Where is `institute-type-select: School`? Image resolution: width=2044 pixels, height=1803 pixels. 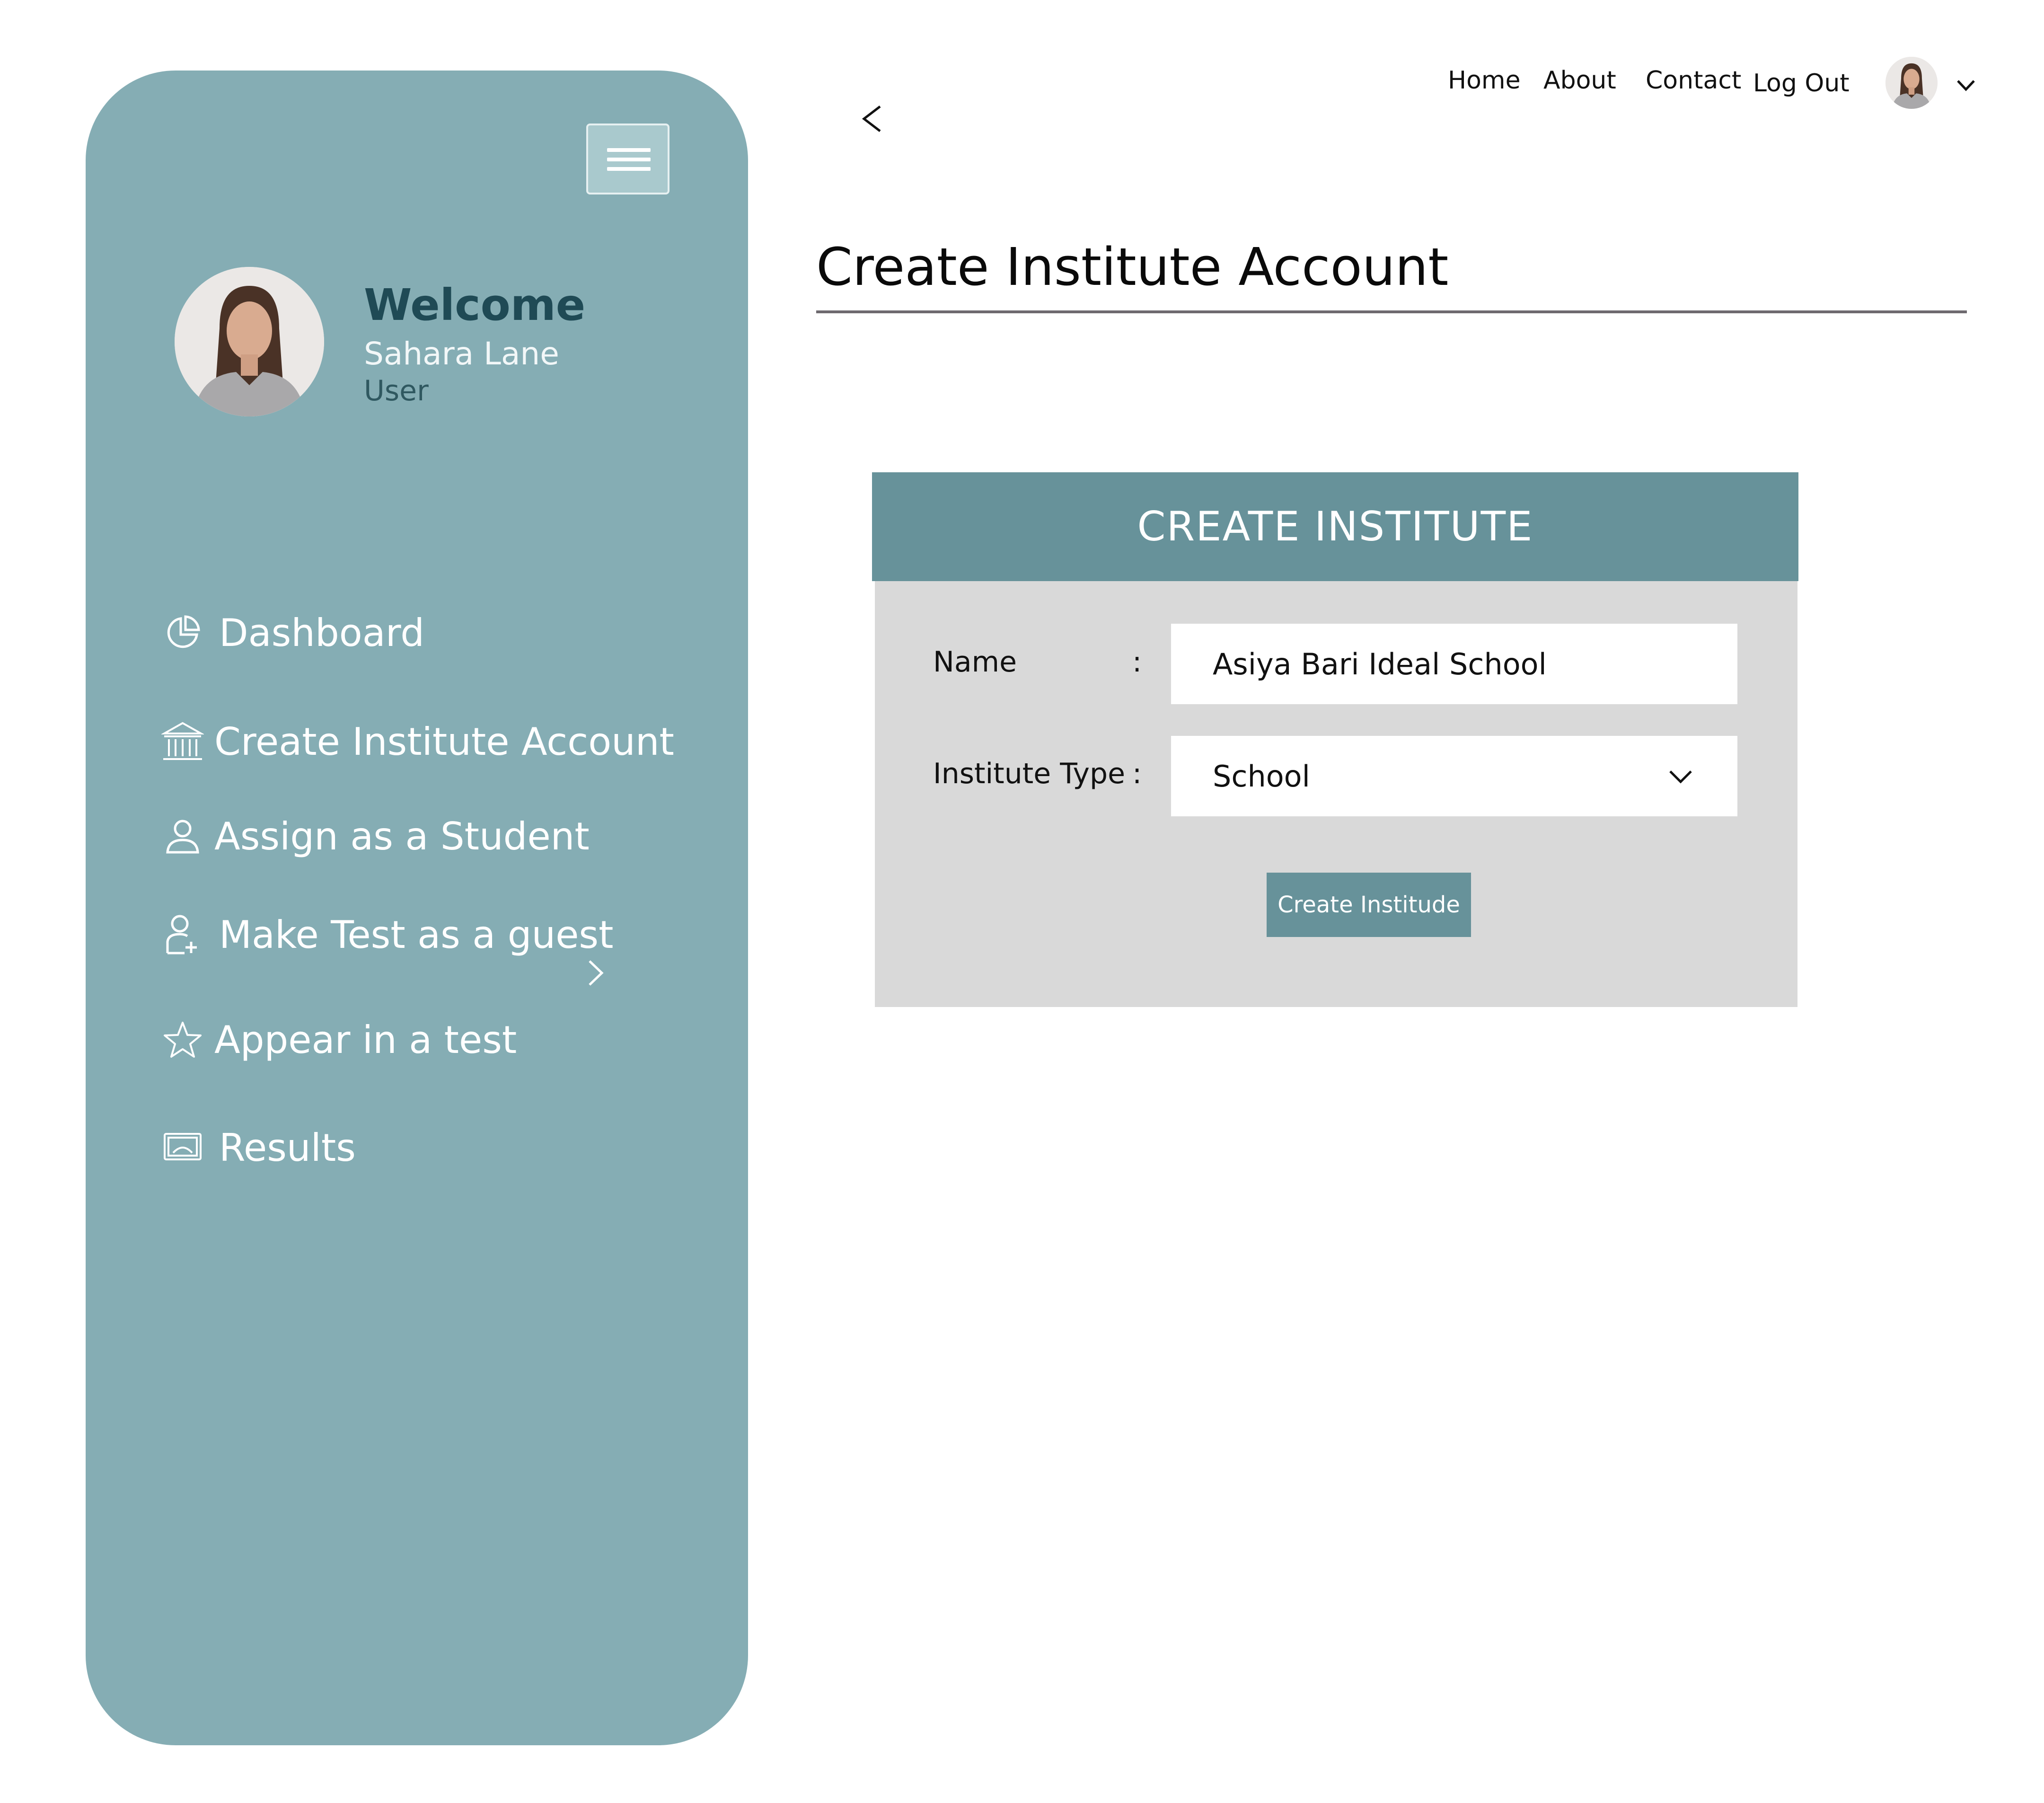
institute-type-select: School is located at coordinates (1454, 776).